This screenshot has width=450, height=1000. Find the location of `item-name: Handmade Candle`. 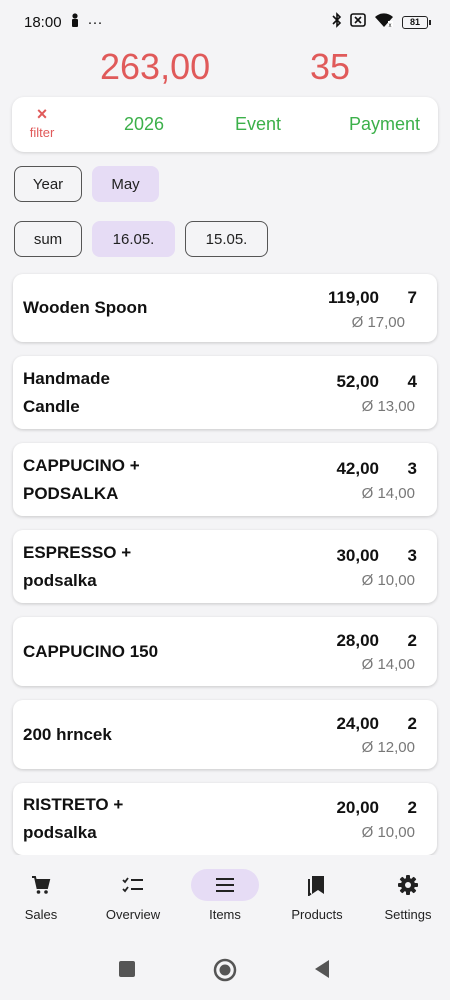

item-name: Handmade Candle is located at coordinates (66, 392).